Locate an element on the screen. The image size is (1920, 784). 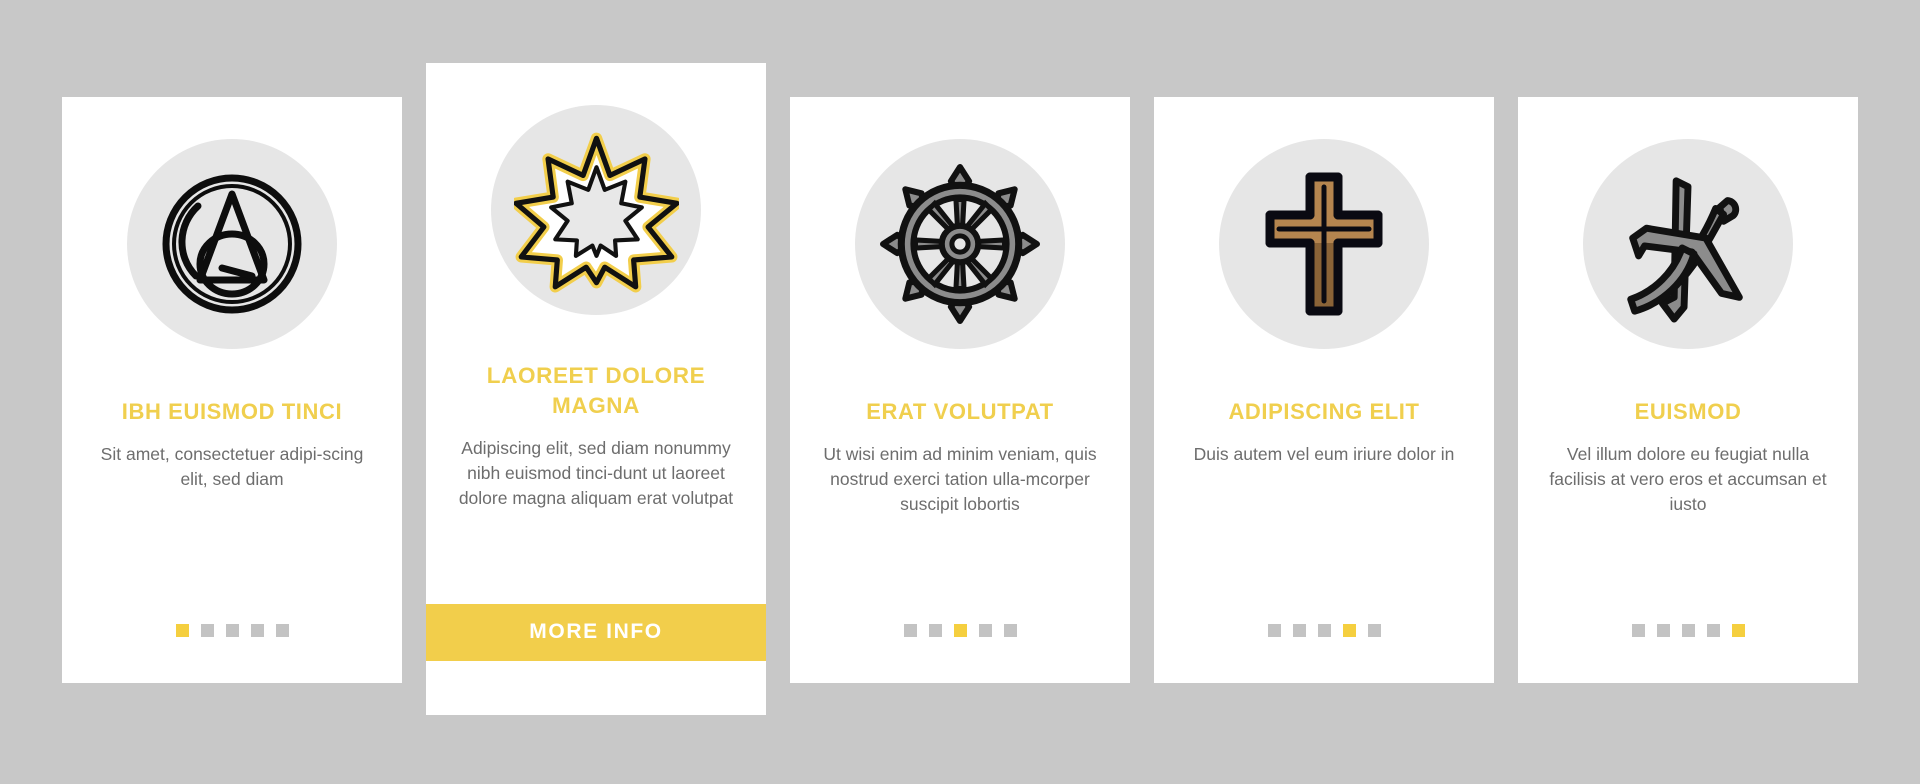
dharma-wheel-icon is located at coordinates (960, 244).